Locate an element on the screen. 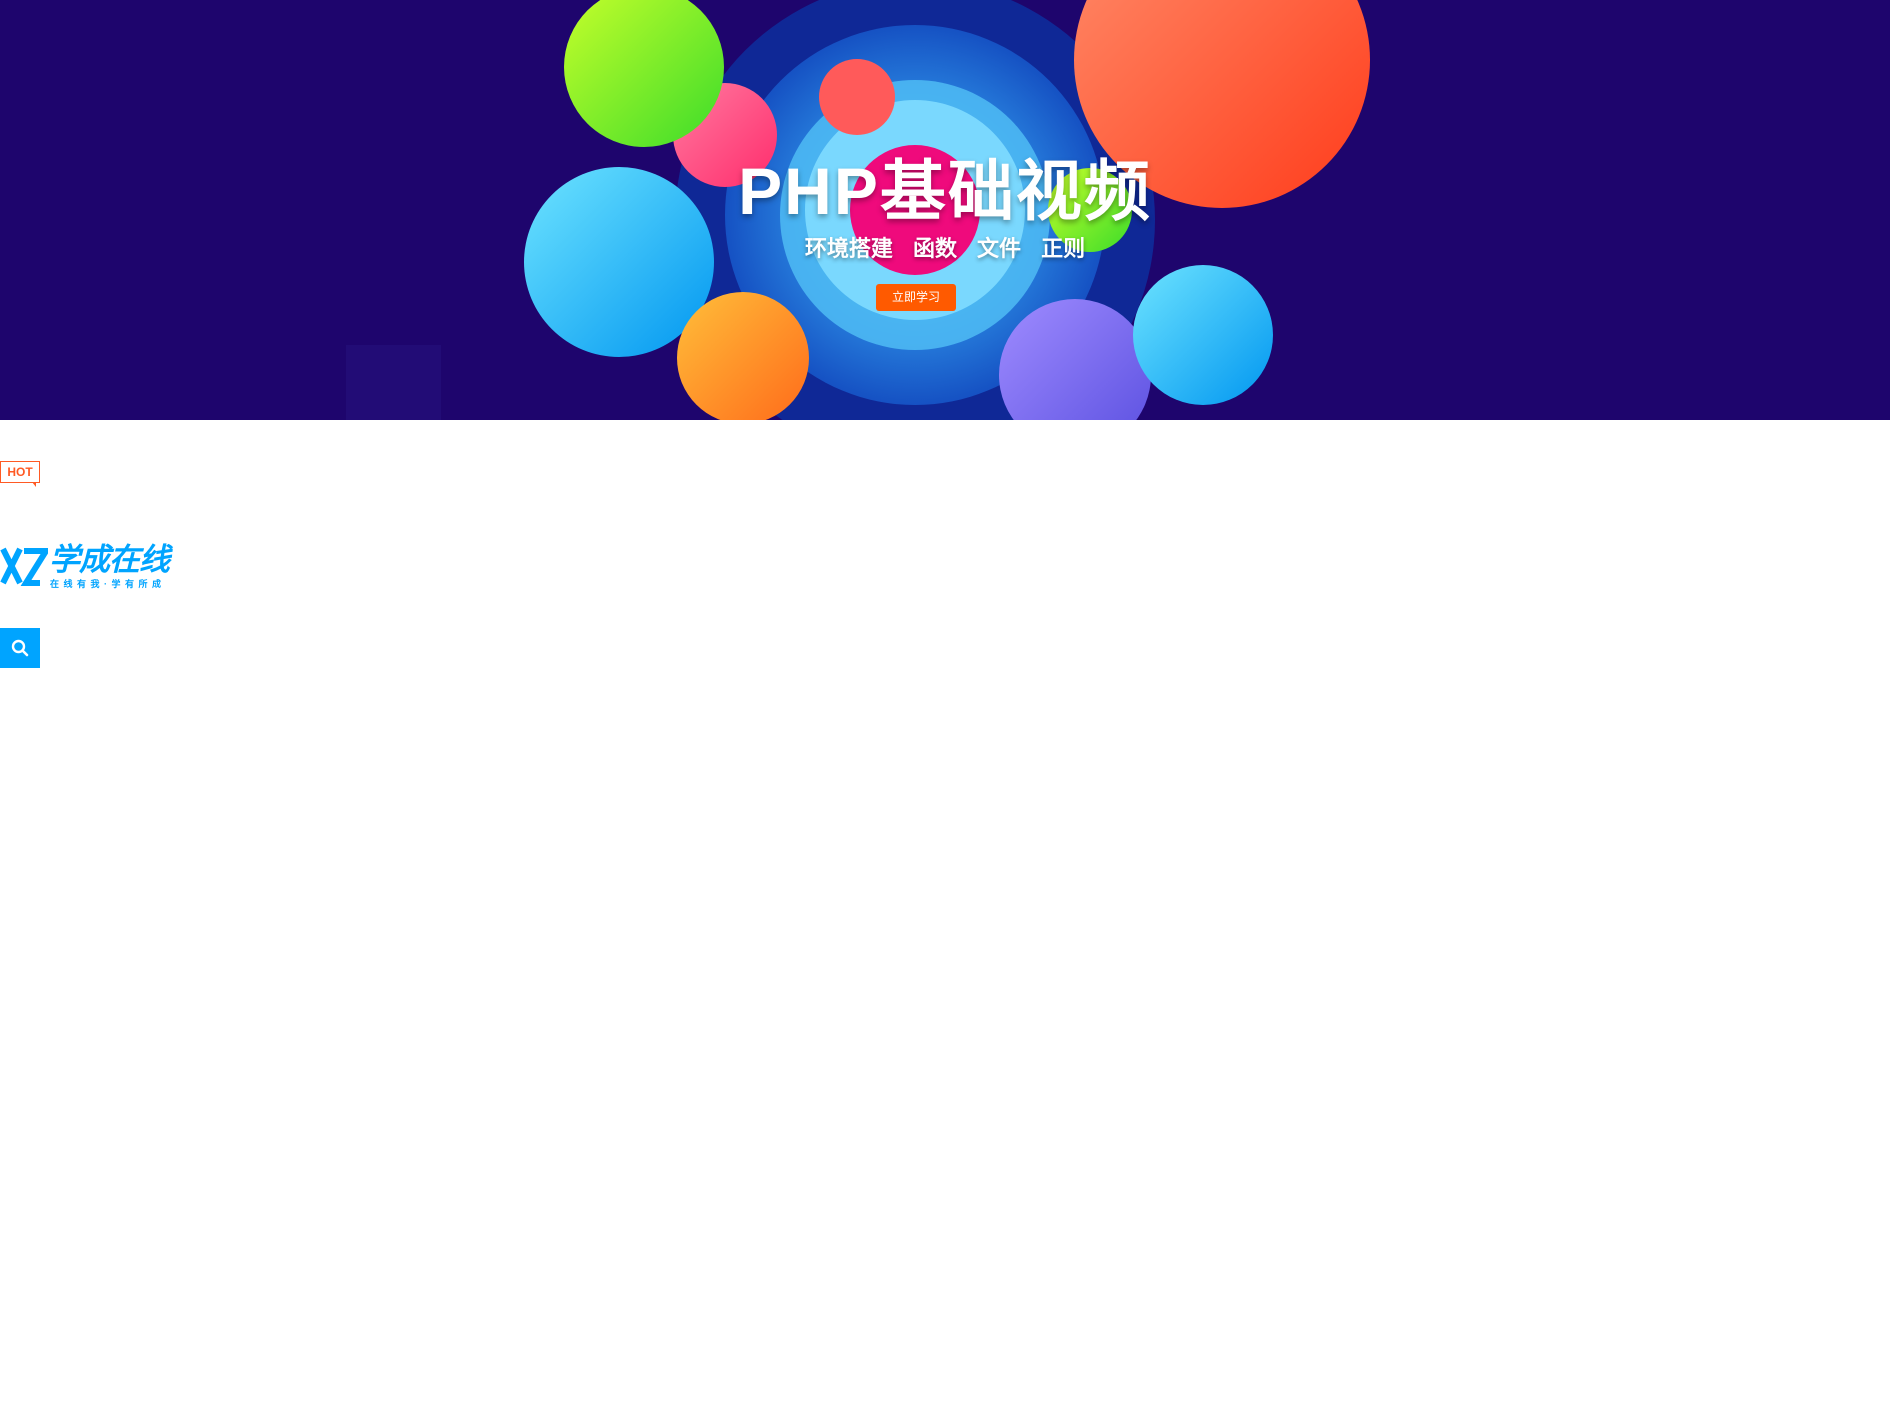  banner-title: PHP基础视频 is located at coordinates (945, 191).